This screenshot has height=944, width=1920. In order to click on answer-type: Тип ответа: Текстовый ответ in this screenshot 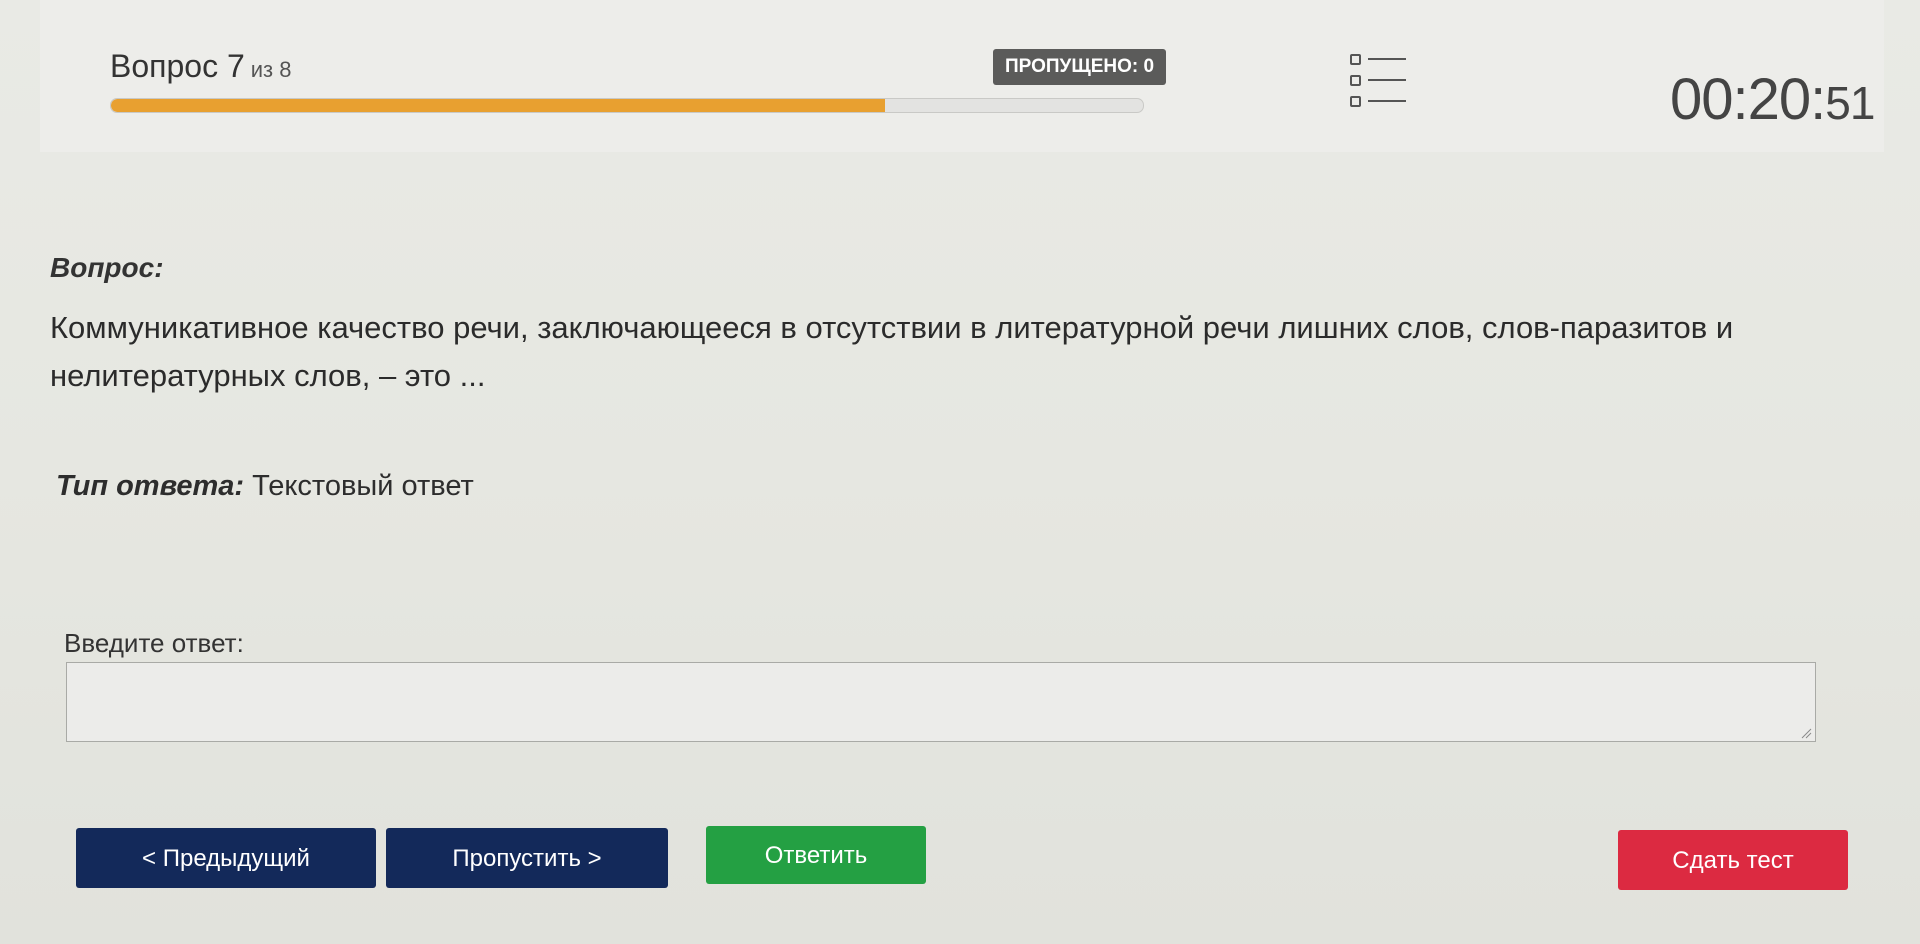, I will do `click(265, 486)`.